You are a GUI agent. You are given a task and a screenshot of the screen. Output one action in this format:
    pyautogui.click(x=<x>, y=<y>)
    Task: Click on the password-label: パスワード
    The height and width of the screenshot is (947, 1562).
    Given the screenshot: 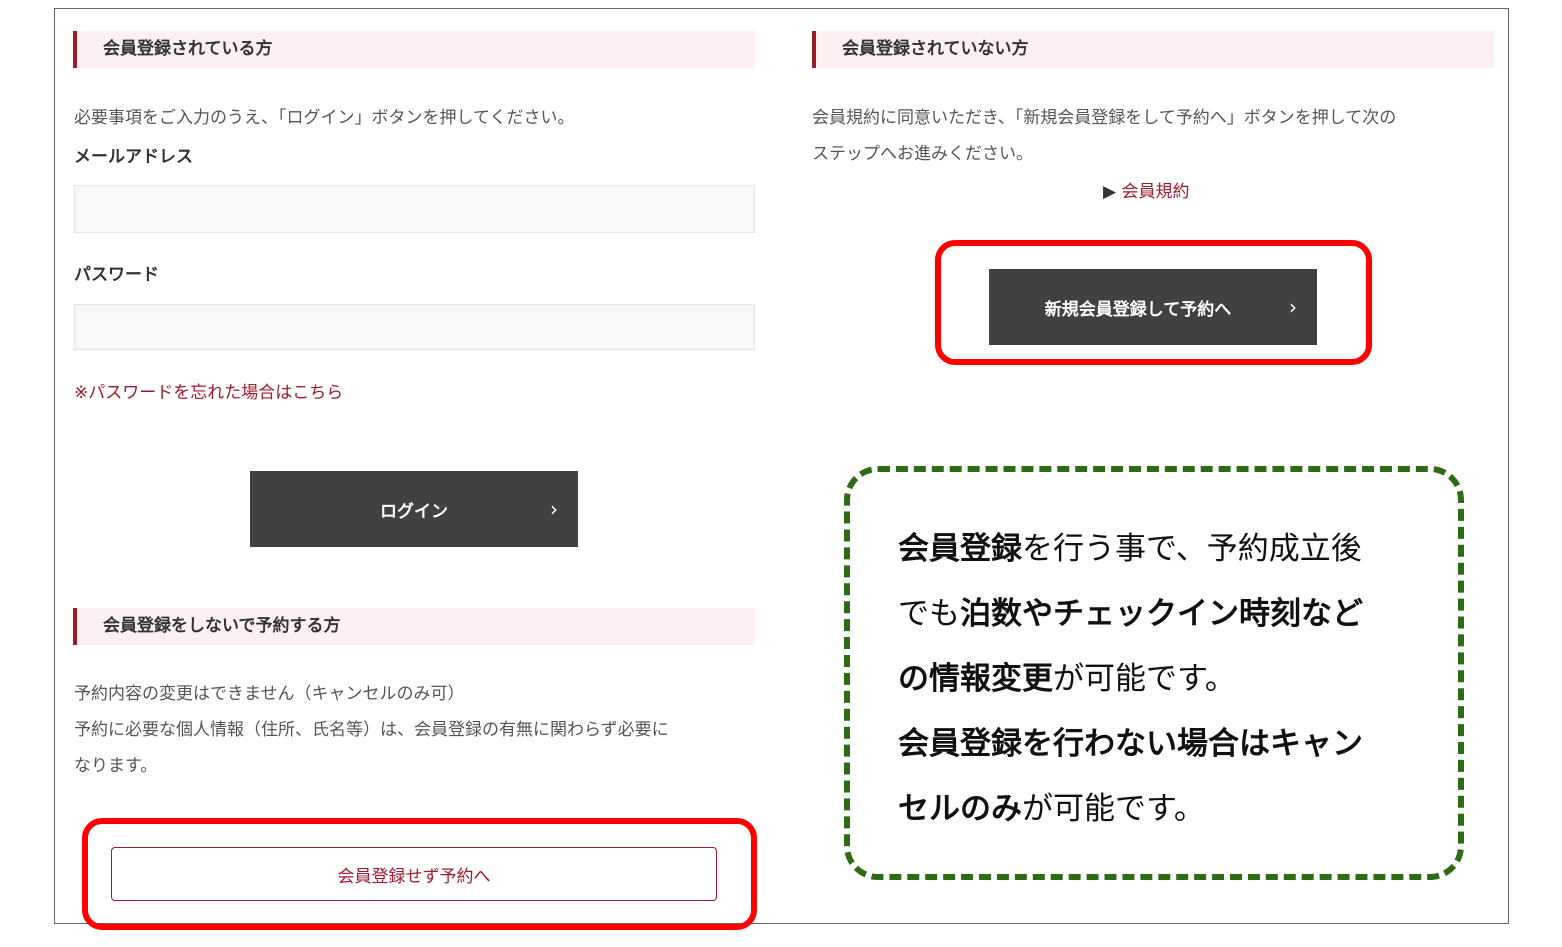 What is the action you would take?
    pyautogui.click(x=116, y=275)
    